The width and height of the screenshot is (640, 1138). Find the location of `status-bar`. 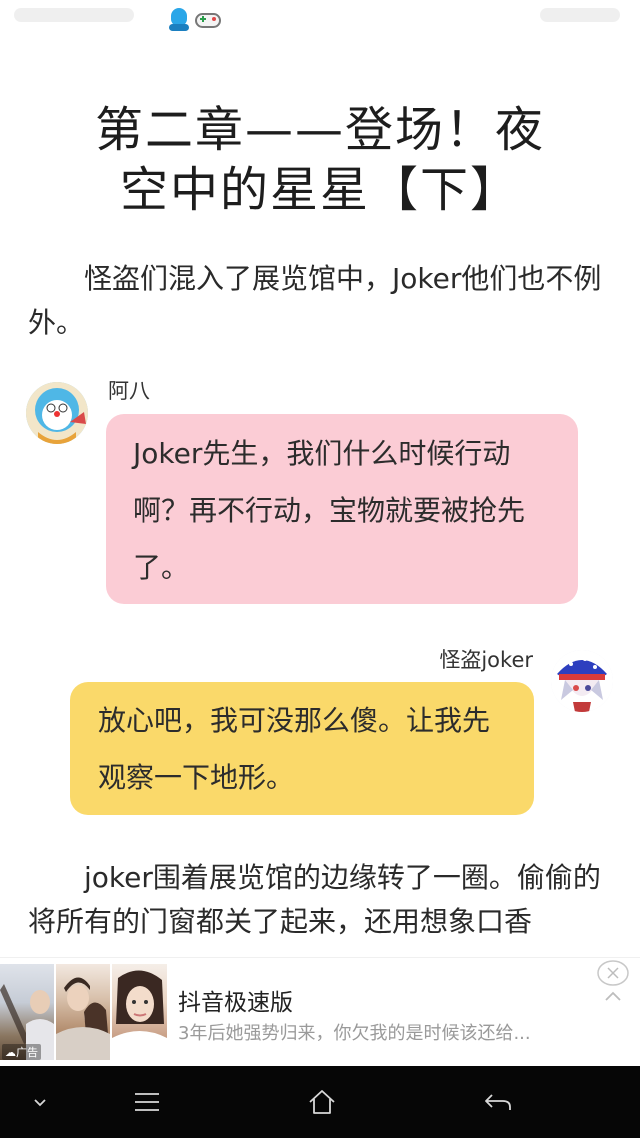

status-bar is located at coordinates (320, 20).